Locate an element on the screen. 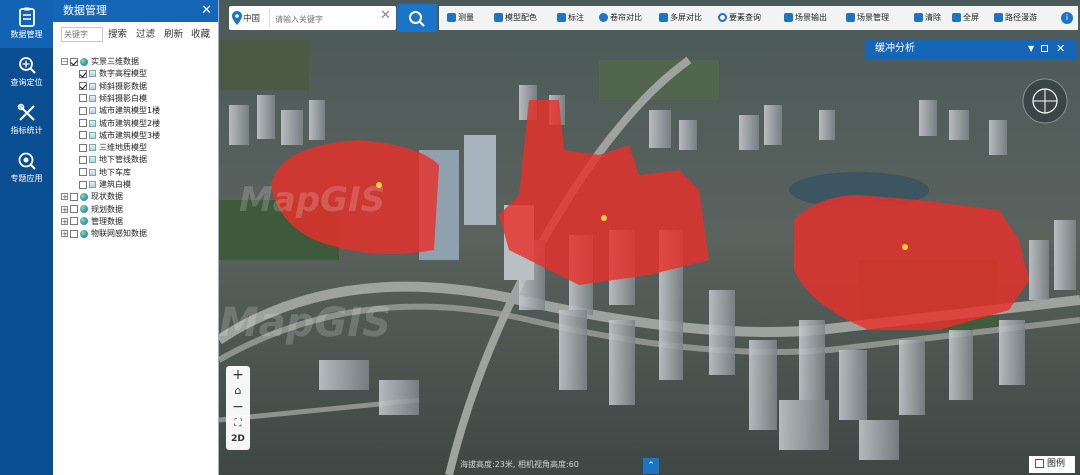 This screenshot has width=1080, height=475. tool-9: 全屏 is located at coordinates (965, 18).